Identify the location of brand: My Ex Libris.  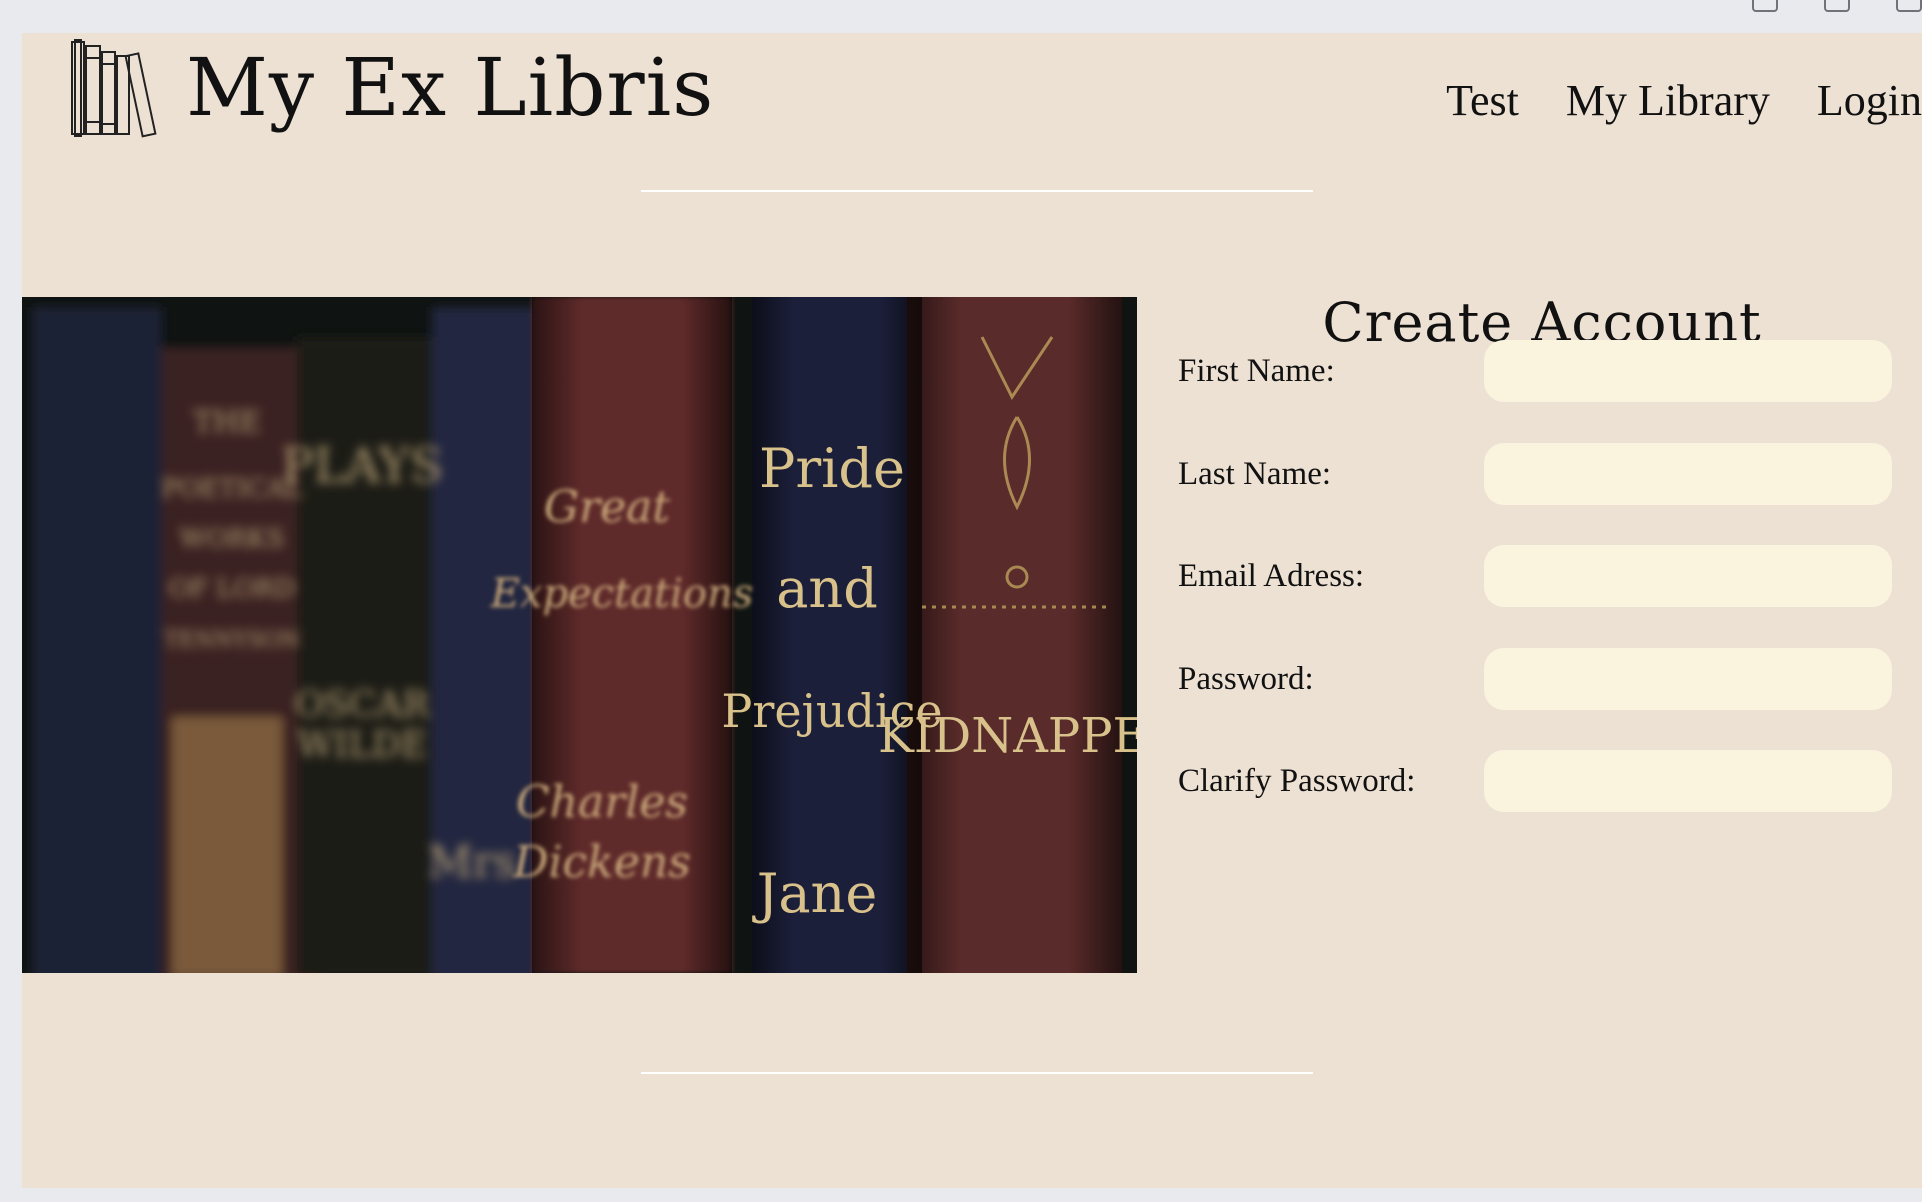
(392, 88).